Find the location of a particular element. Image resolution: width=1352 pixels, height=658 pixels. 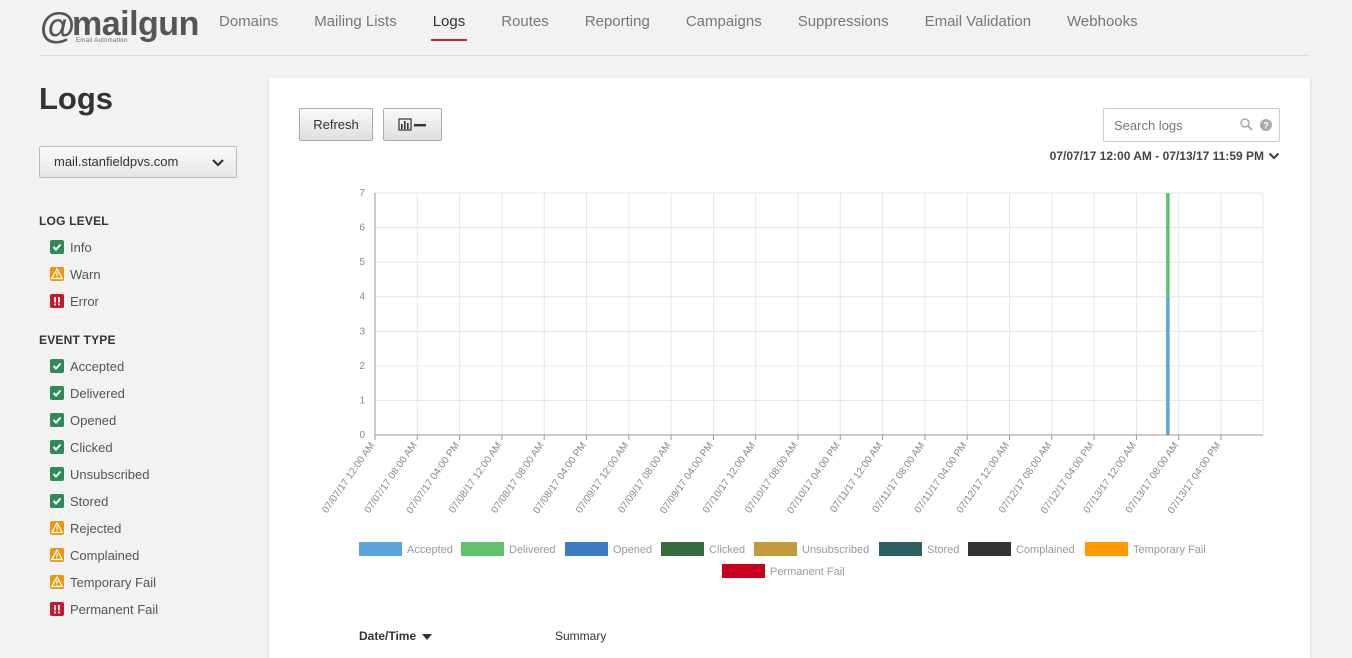

filter-temporary-fail: Temporary Fail is located at coordinates (103, 582).